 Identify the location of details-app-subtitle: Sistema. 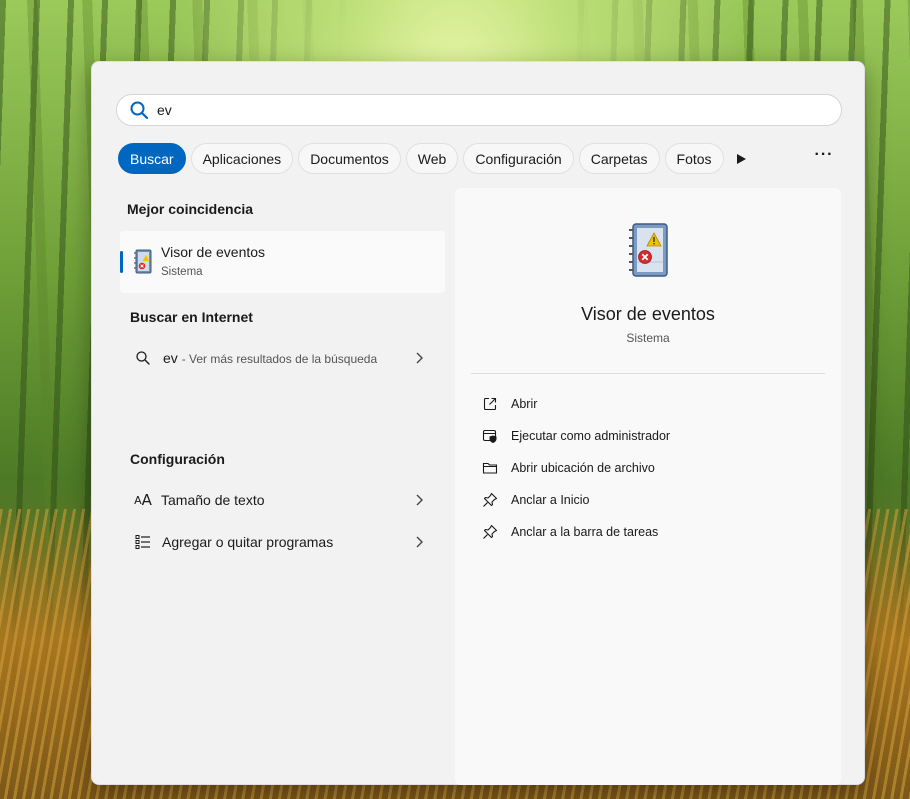
(648, 338).